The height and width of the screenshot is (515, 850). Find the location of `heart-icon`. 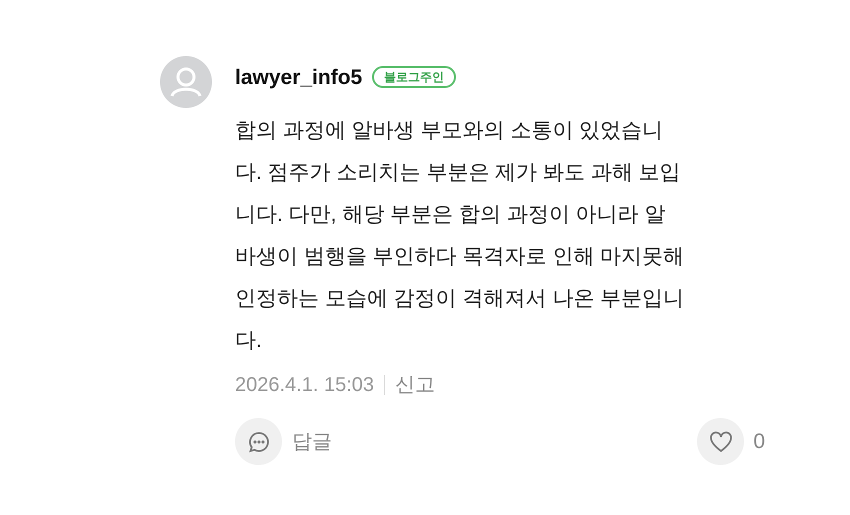

heart-icon is located at coordinates (720, 441).